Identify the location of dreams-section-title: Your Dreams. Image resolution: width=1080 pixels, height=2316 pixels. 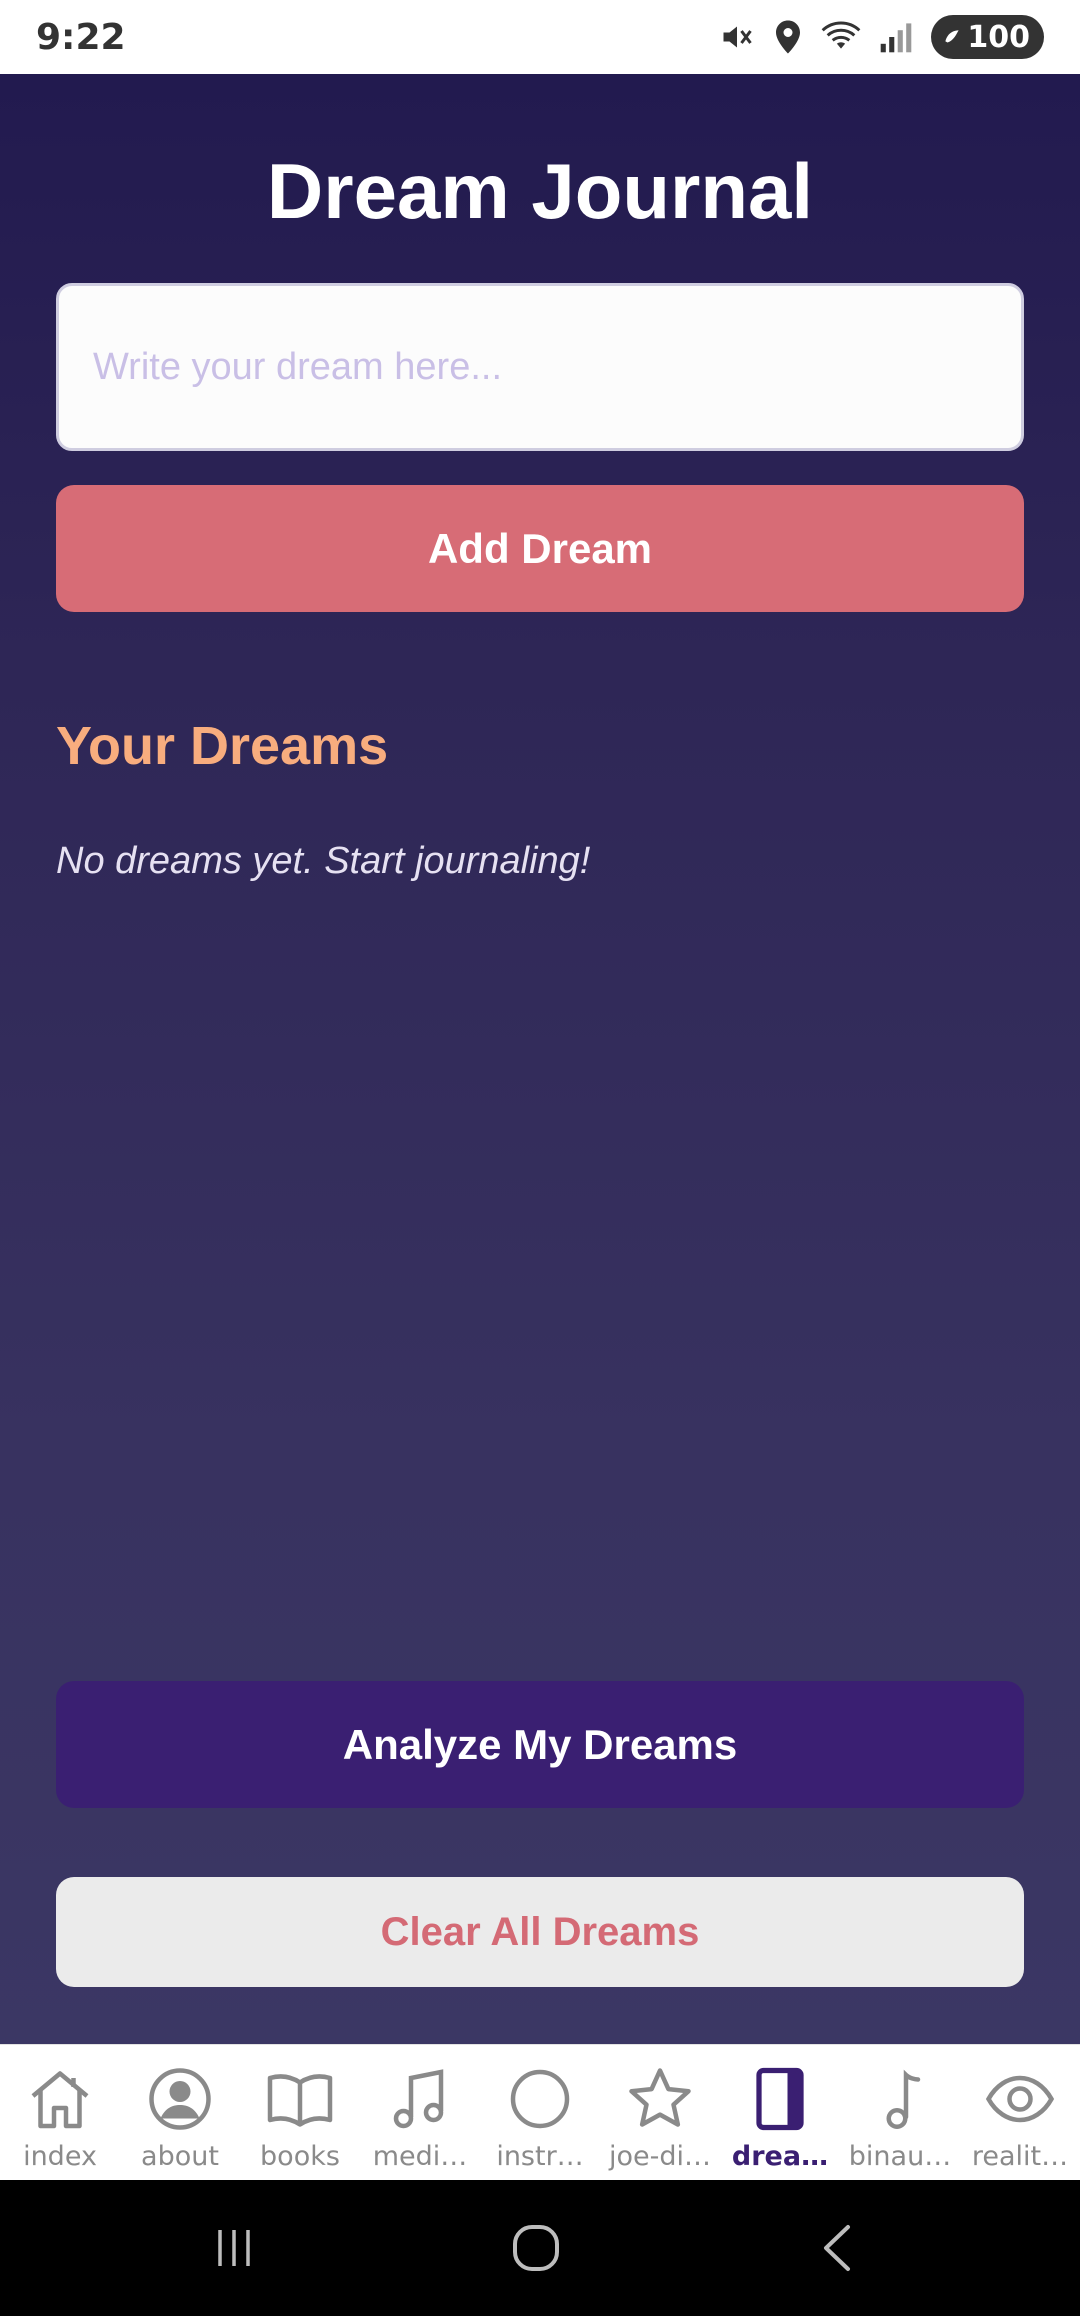
(222, 746).